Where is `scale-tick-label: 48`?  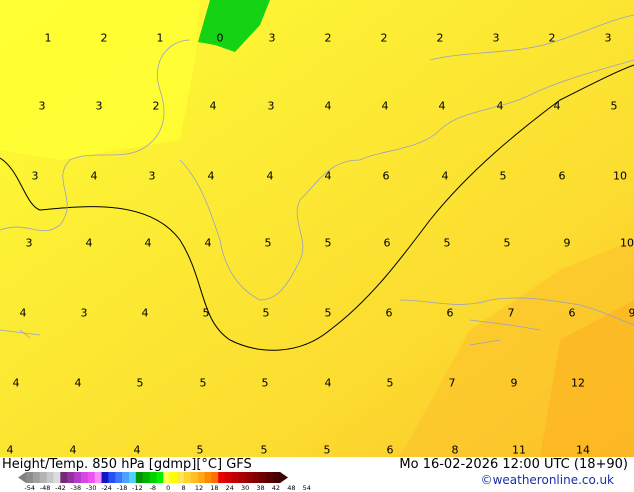
scale-tick-label: 48 is located at coordinates (291, 488).